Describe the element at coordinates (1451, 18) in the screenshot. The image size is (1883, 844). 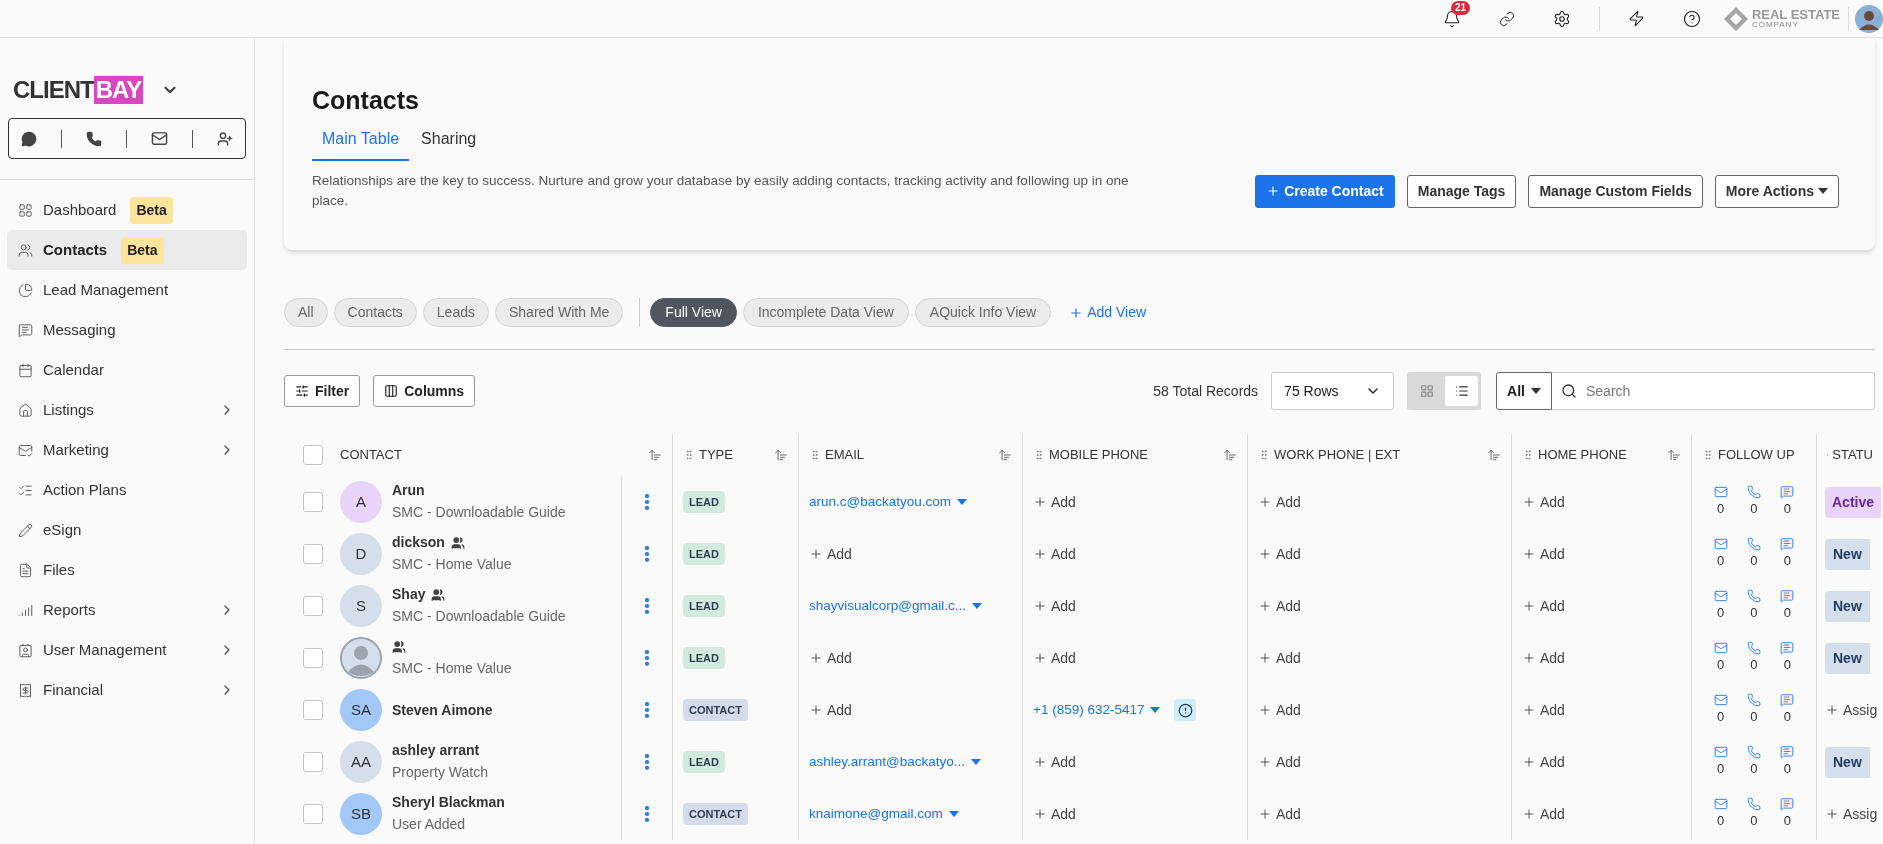
I see `notification-bell-icon` at that location.